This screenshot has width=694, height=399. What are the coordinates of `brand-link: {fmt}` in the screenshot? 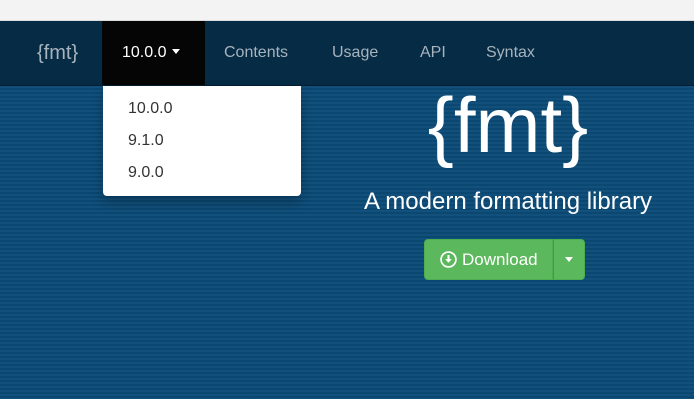 It's located at (57, 53).